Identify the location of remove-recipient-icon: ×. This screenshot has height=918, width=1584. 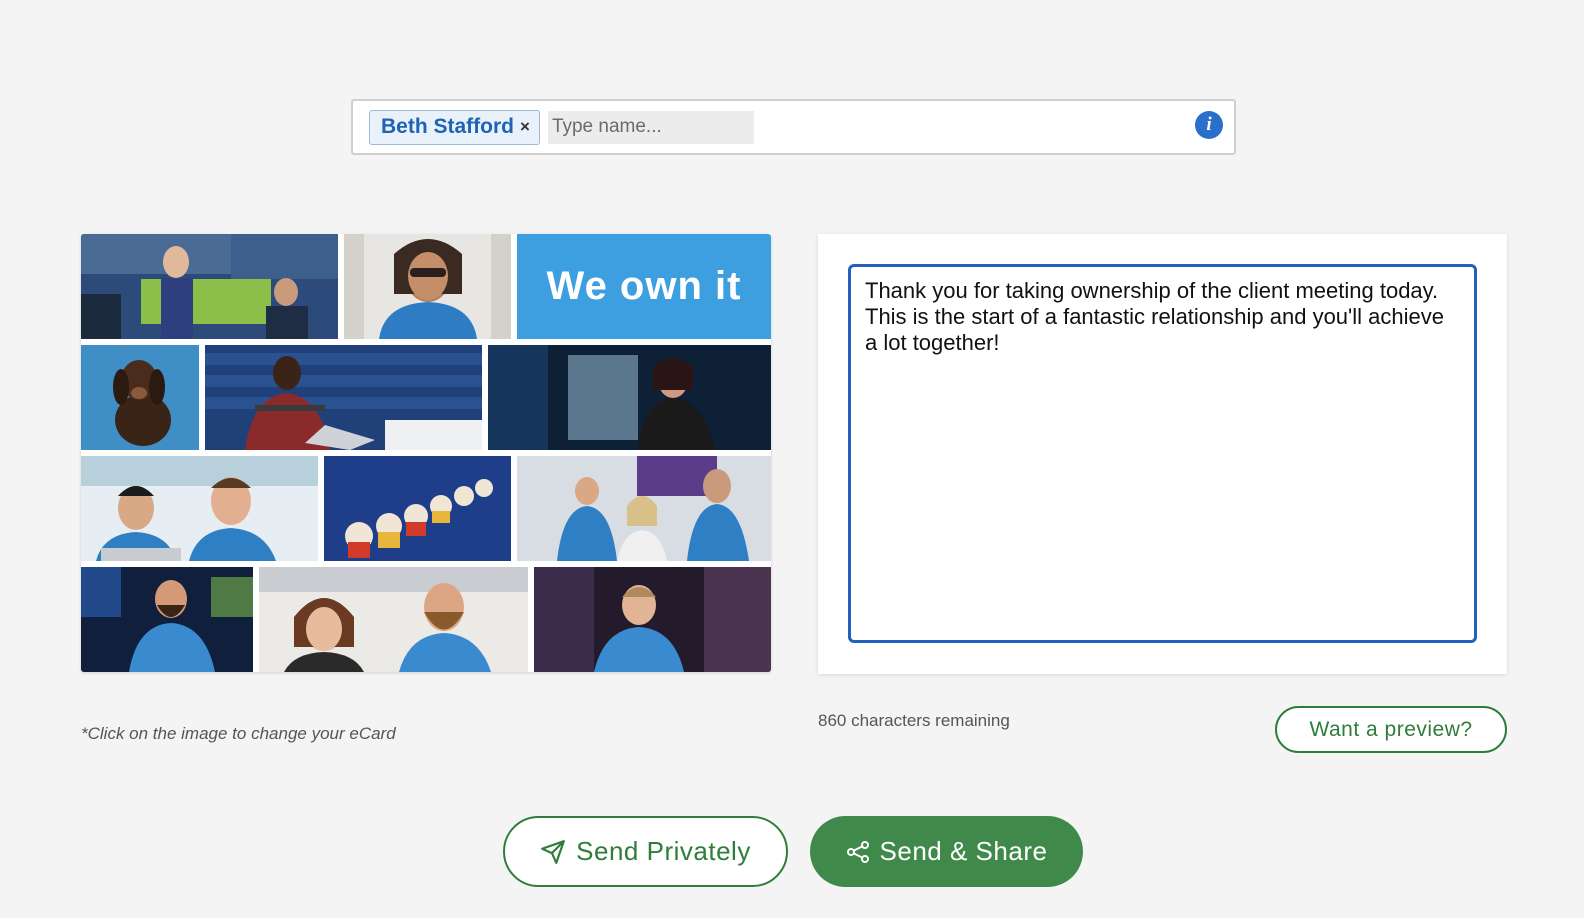
(525, 127).